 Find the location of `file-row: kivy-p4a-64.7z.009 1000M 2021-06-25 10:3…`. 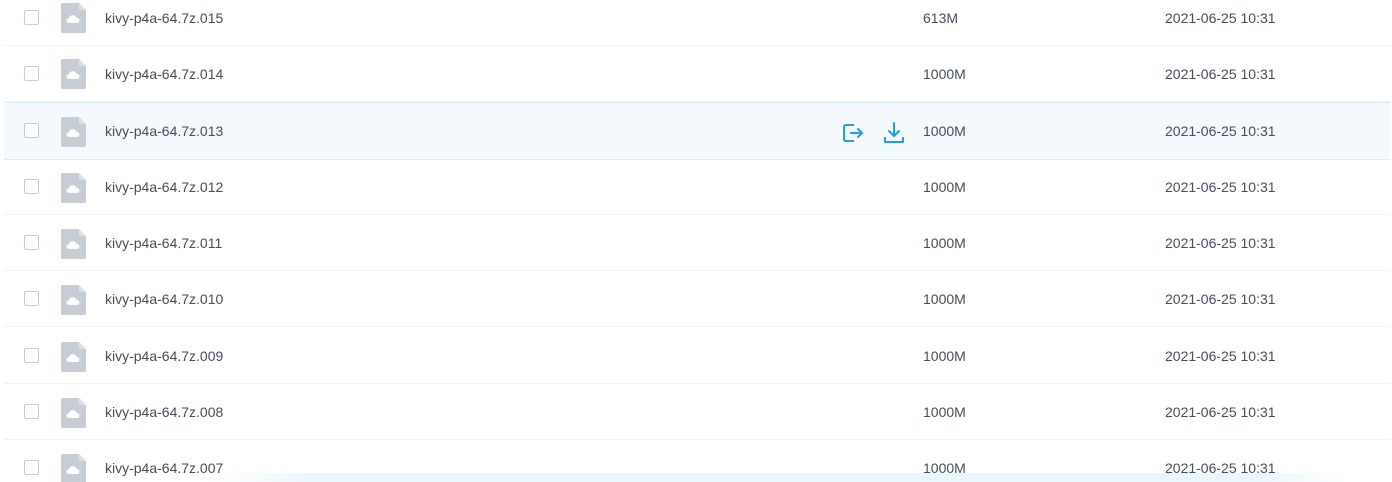

file-row: kivy-p4a-64.7z.009 1000M 2021-06-25 10:3… is located at coordinates (697, 356).